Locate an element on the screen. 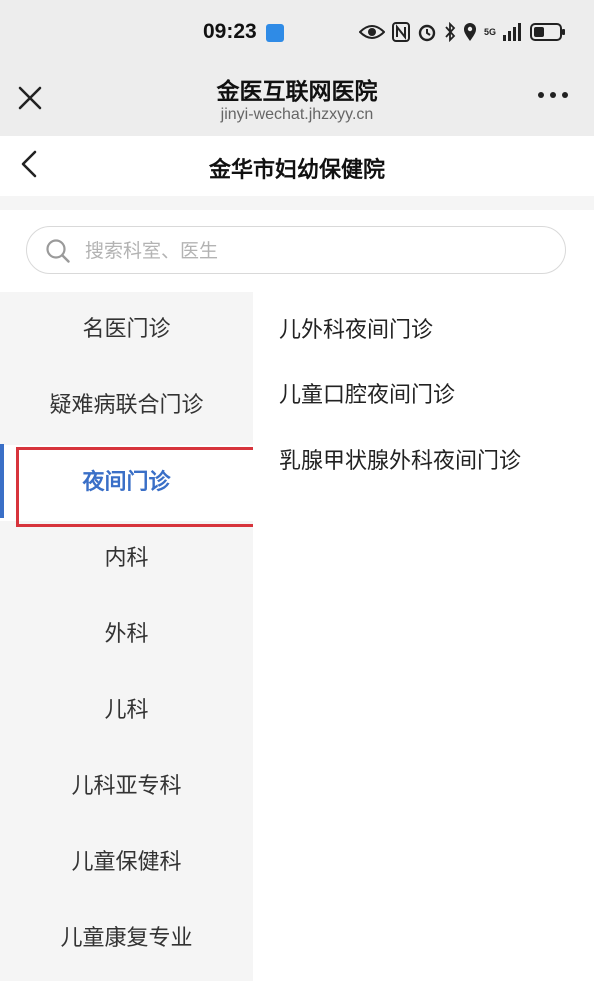 The image size is (594, 981). page-nav-bar: 金华市妇幼保健院 is located at coordinates (297, 166).